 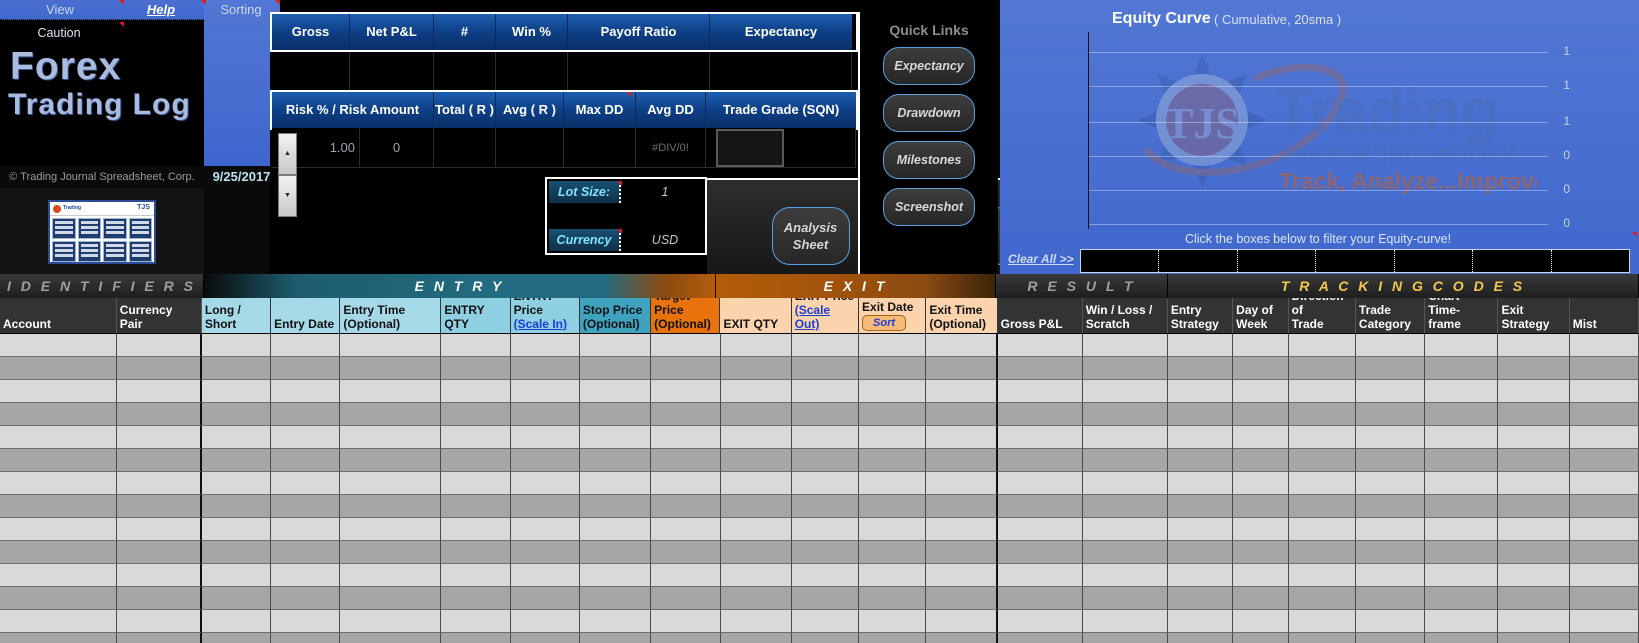 I want to click on col-exit-time: Exit Time (Optional), so click(x=962, y=316).